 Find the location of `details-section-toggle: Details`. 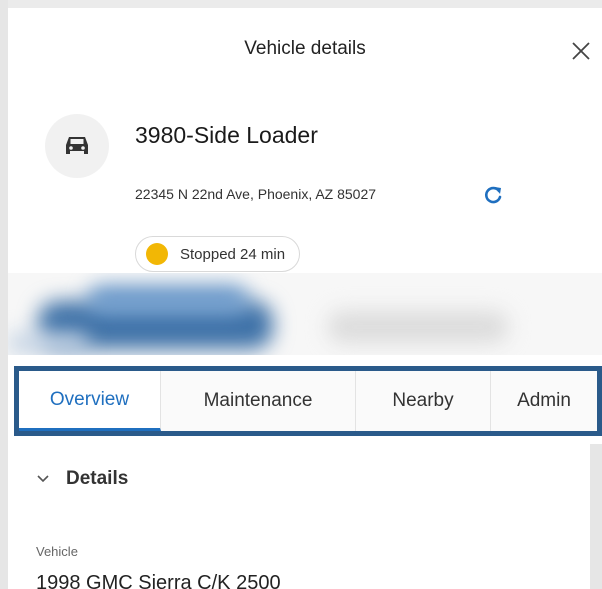

details-section-toggle: Details is located at coordinates (82, 479).